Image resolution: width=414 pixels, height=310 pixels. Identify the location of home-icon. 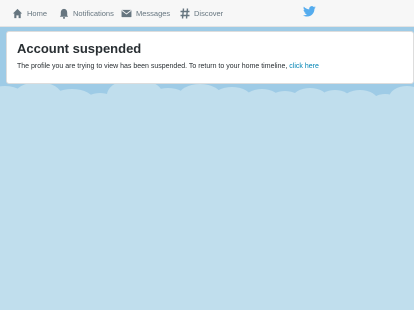
(17, 13).